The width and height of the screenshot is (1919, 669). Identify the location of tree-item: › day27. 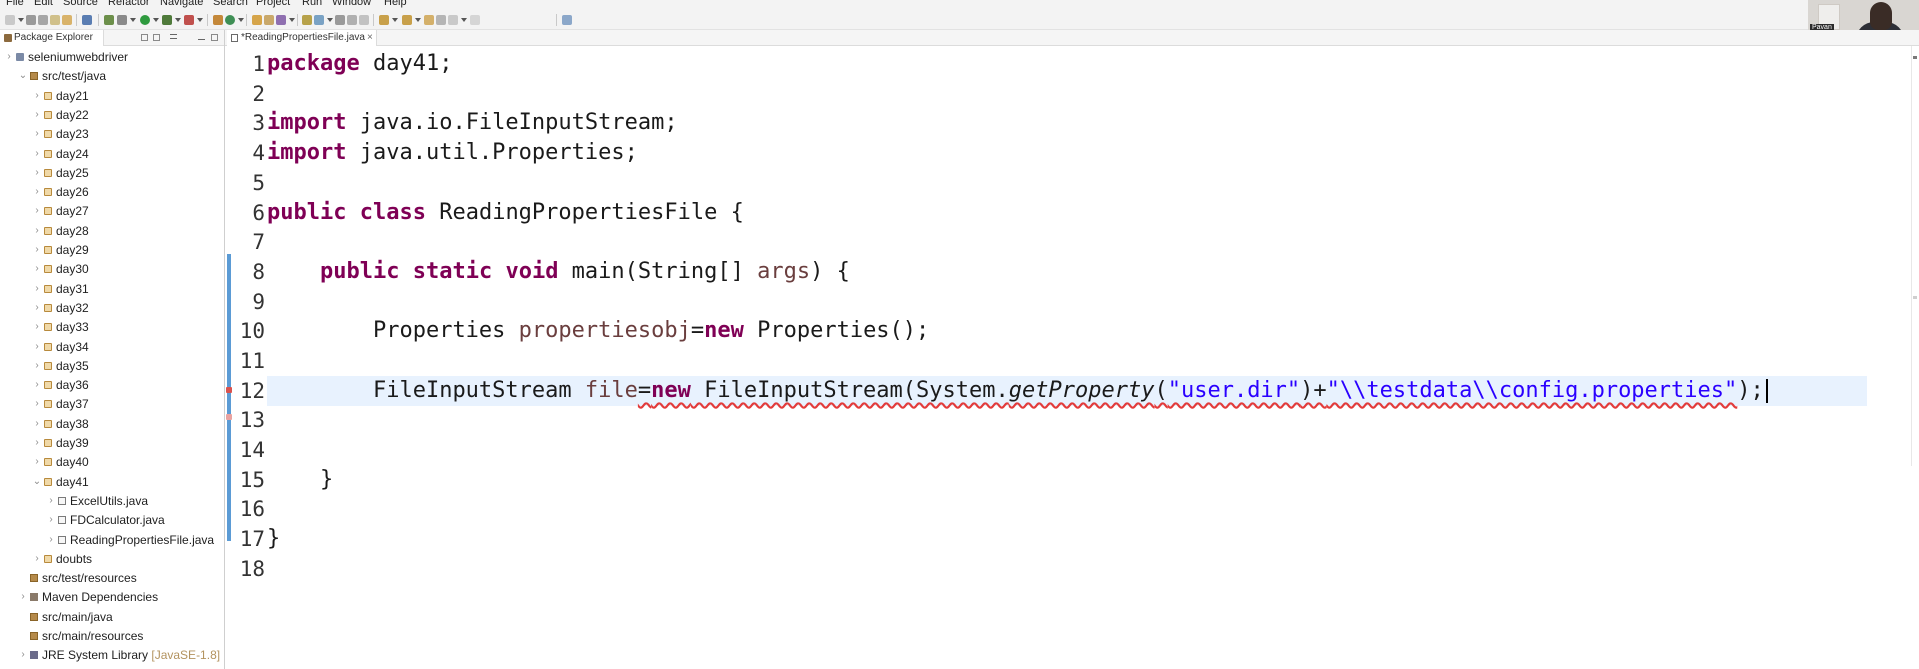
(112, 211).